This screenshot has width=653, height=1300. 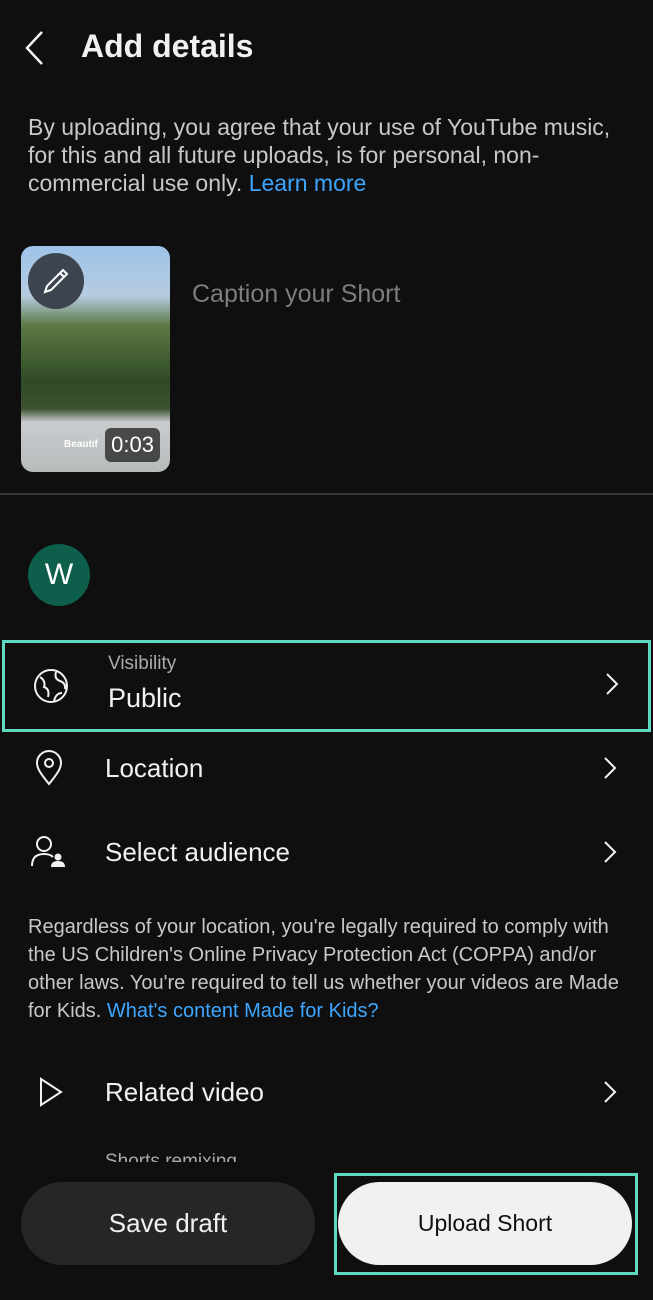 I want to click on back-chevron-icon, so click(x=37, y=48).